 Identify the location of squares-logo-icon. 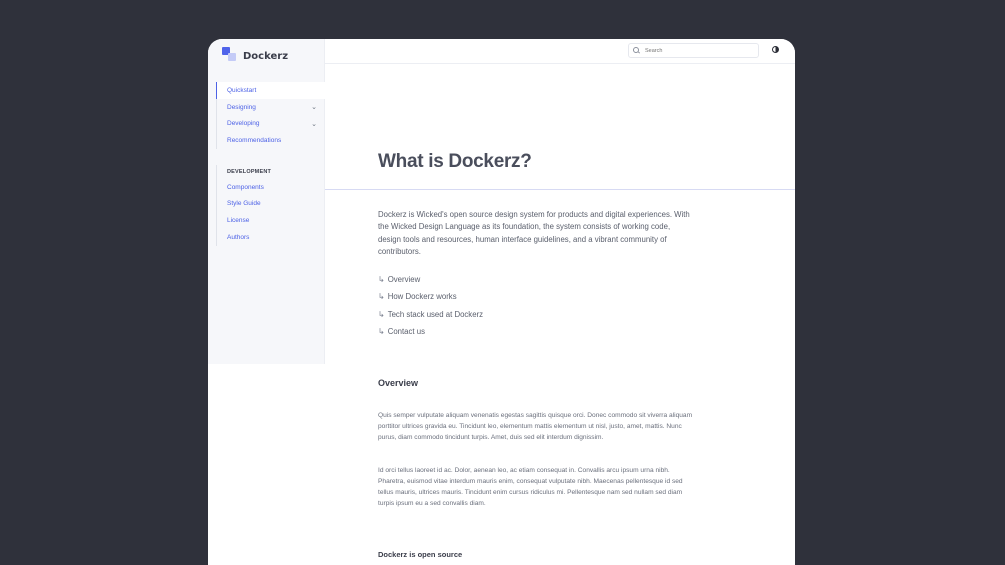
(229, 54).